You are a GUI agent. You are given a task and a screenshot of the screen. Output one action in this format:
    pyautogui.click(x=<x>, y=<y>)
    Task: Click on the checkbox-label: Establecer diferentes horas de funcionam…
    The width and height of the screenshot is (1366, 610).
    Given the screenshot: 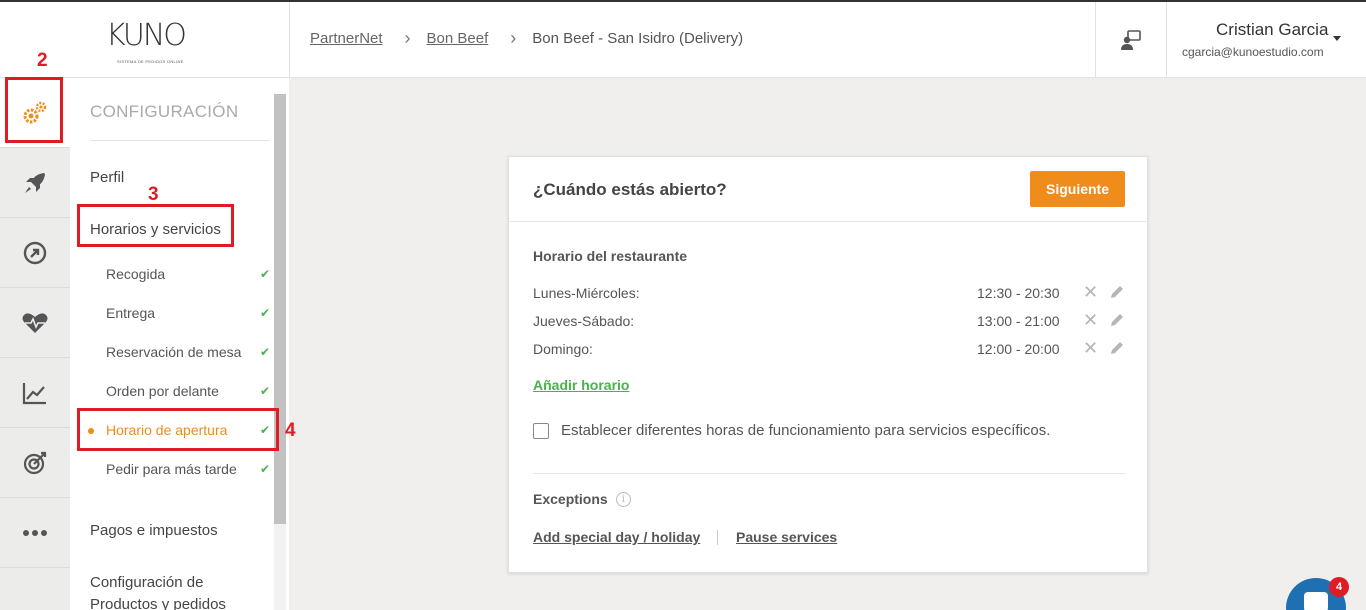 What is the action you would take?
    pyautogui.click(x=806, y=430)
    